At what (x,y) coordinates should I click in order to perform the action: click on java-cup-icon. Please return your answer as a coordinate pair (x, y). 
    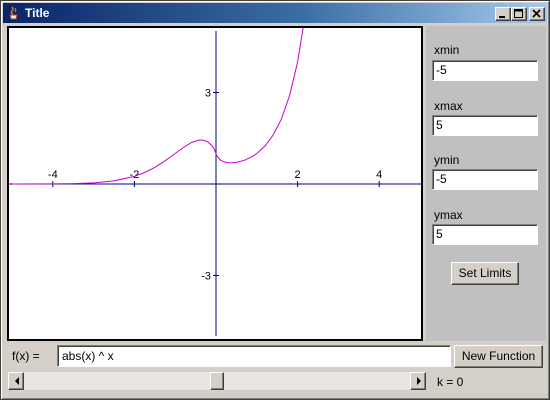
    Looking at the image, I should click on (13, 13).